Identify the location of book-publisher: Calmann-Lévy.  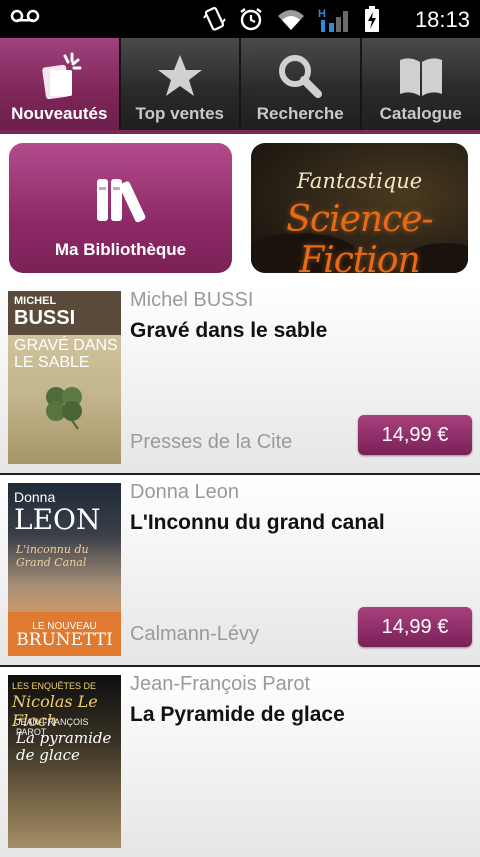
(194, 634).